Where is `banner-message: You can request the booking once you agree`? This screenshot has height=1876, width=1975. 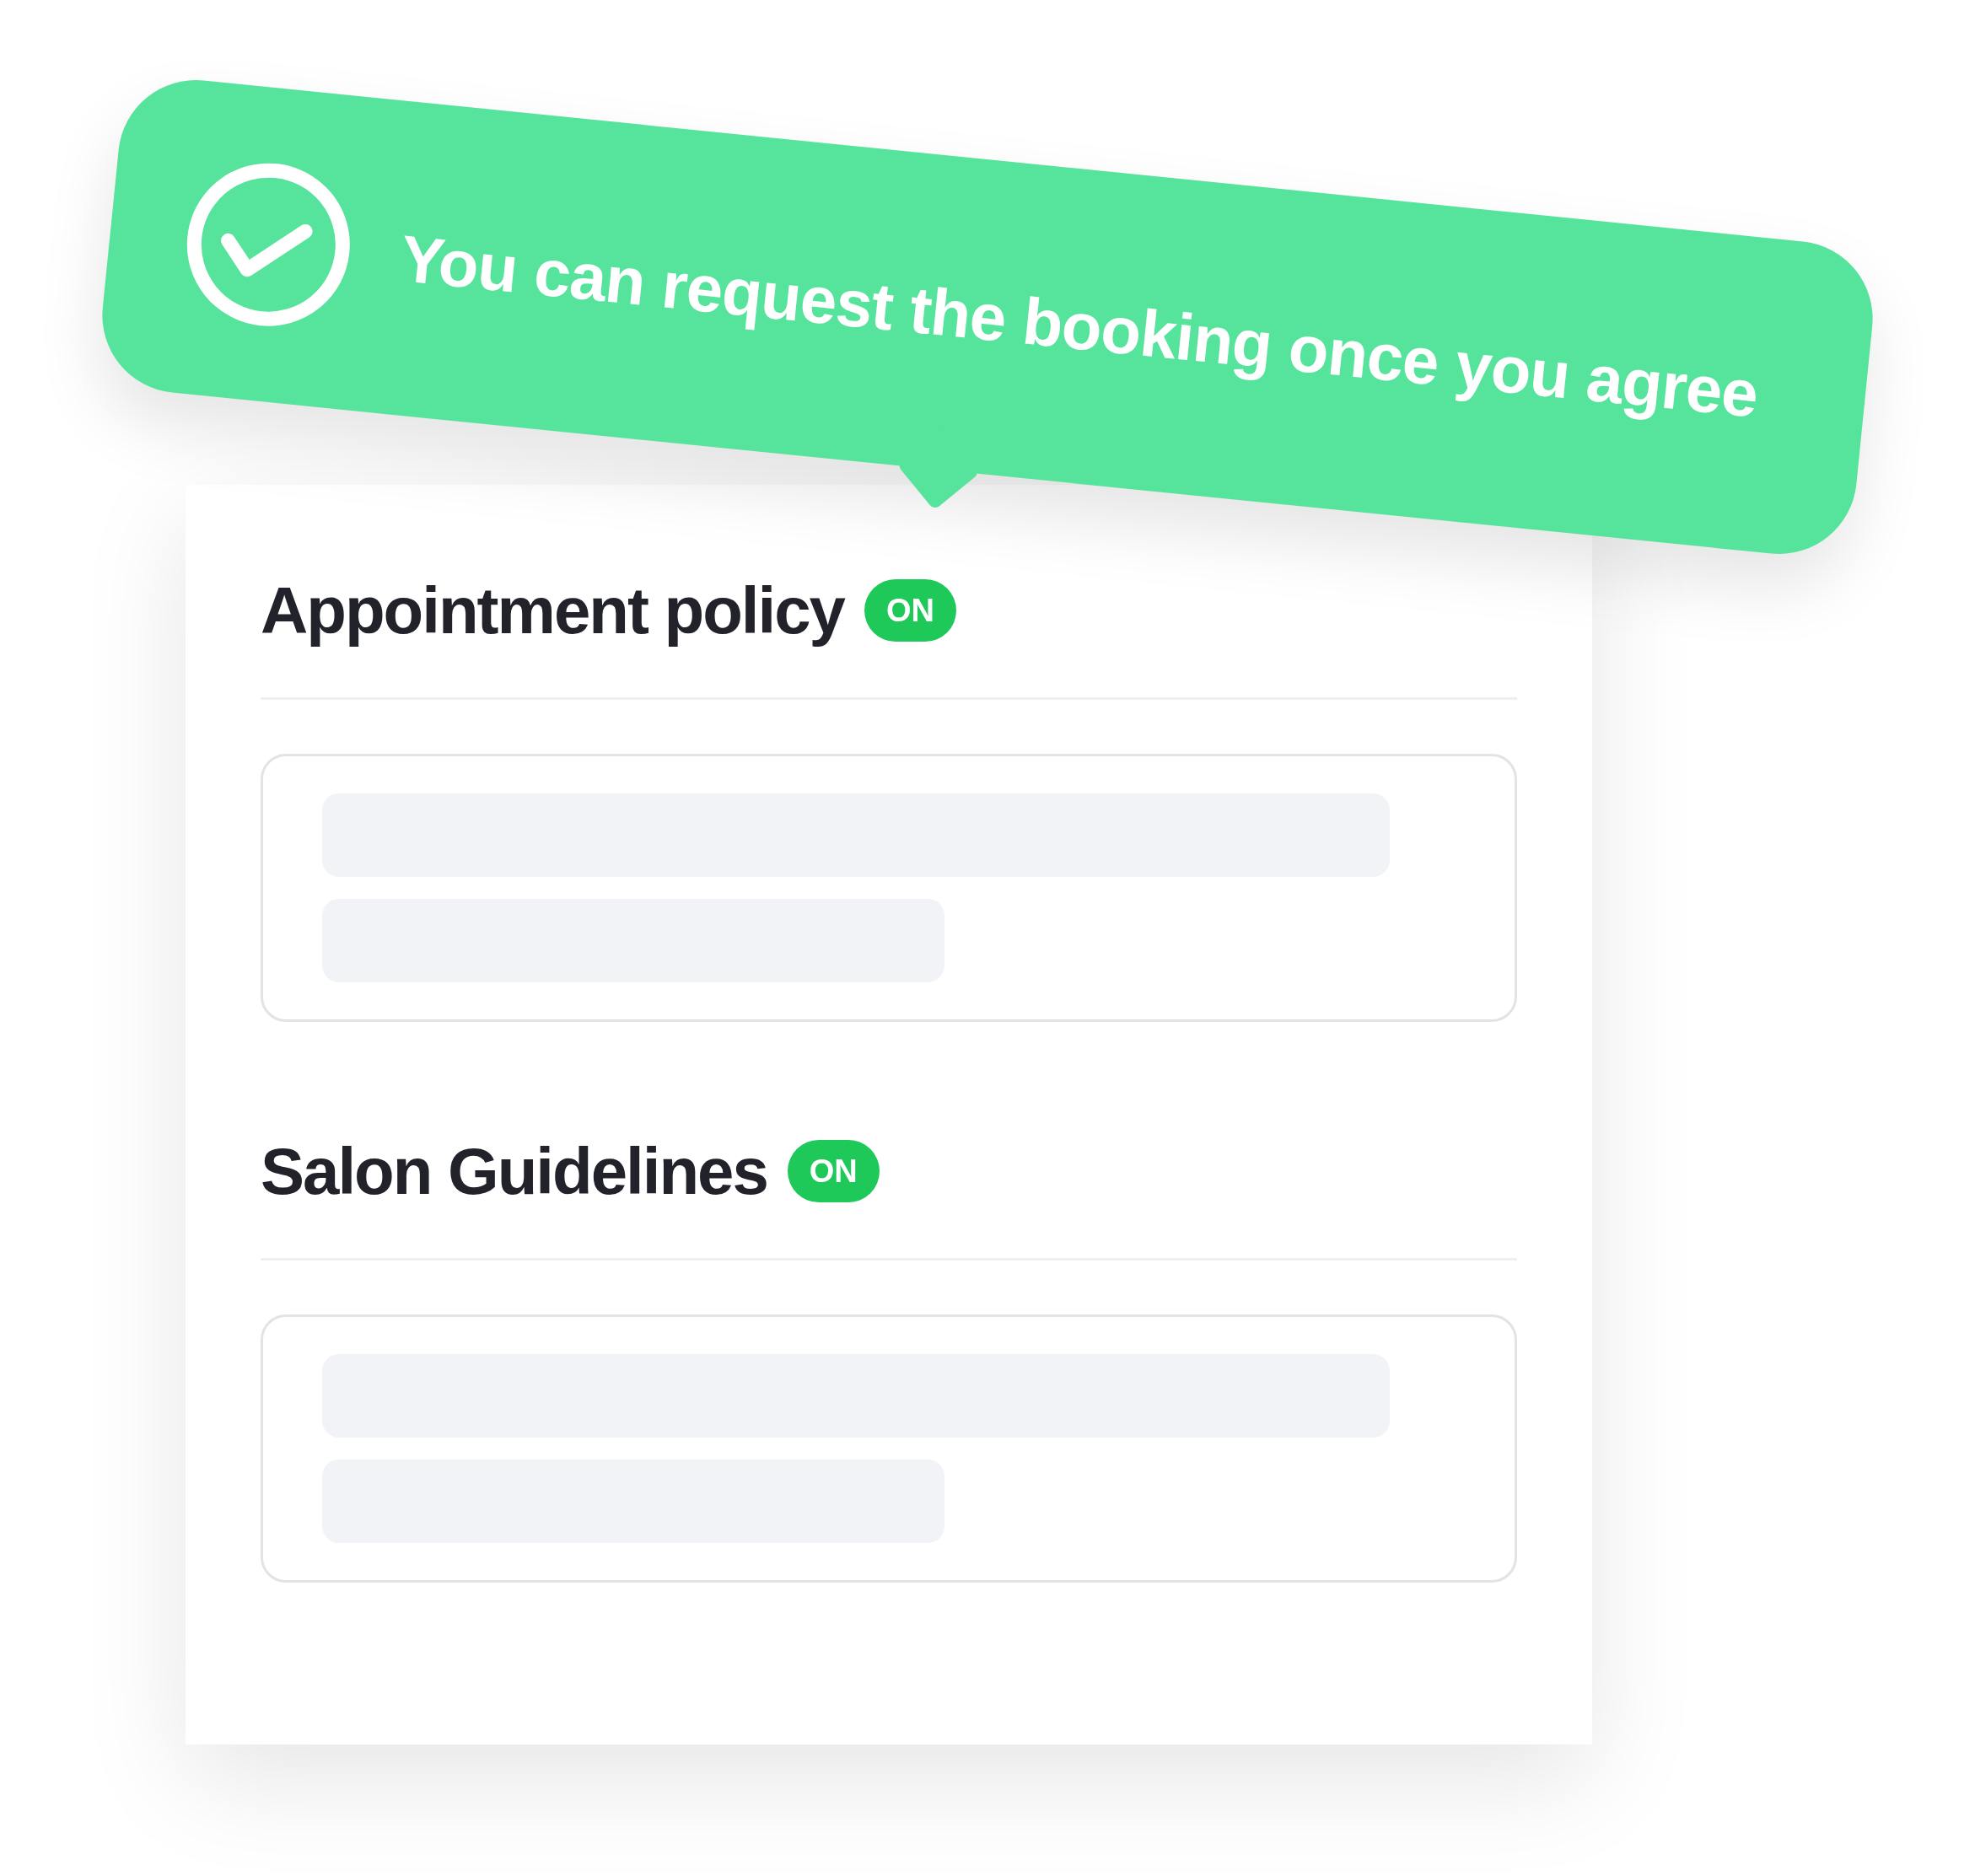
banner-message: You can request the booking once you agree is located at coordinates (1079, 326).